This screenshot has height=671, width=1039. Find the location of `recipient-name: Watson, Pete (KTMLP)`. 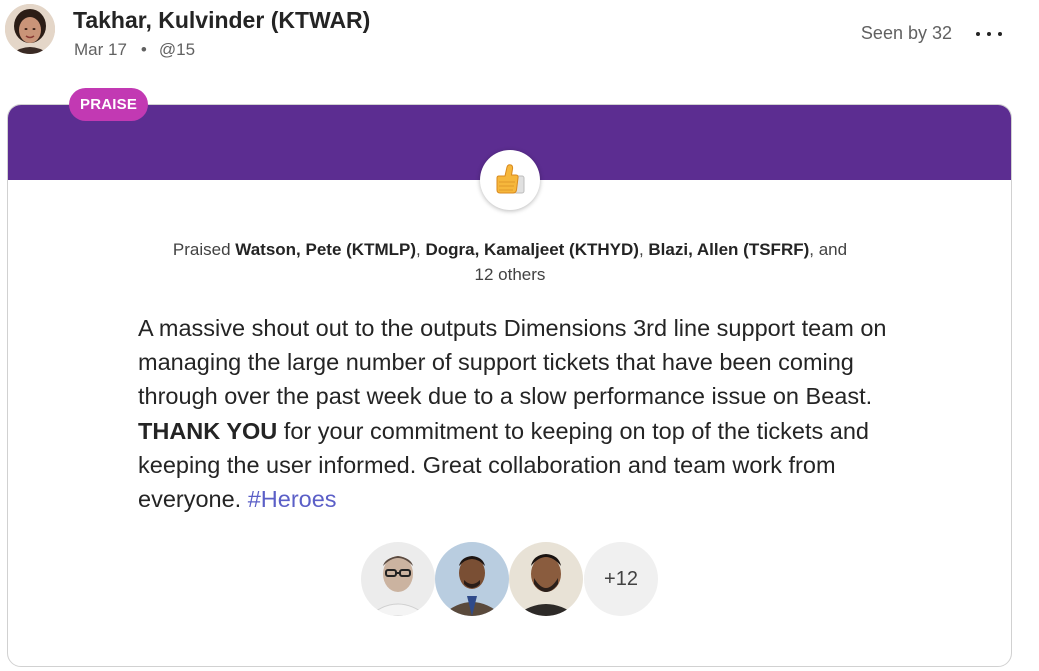

recipient-name: Watson, Pete (KTMLP) is located at coordinates (325, 249).